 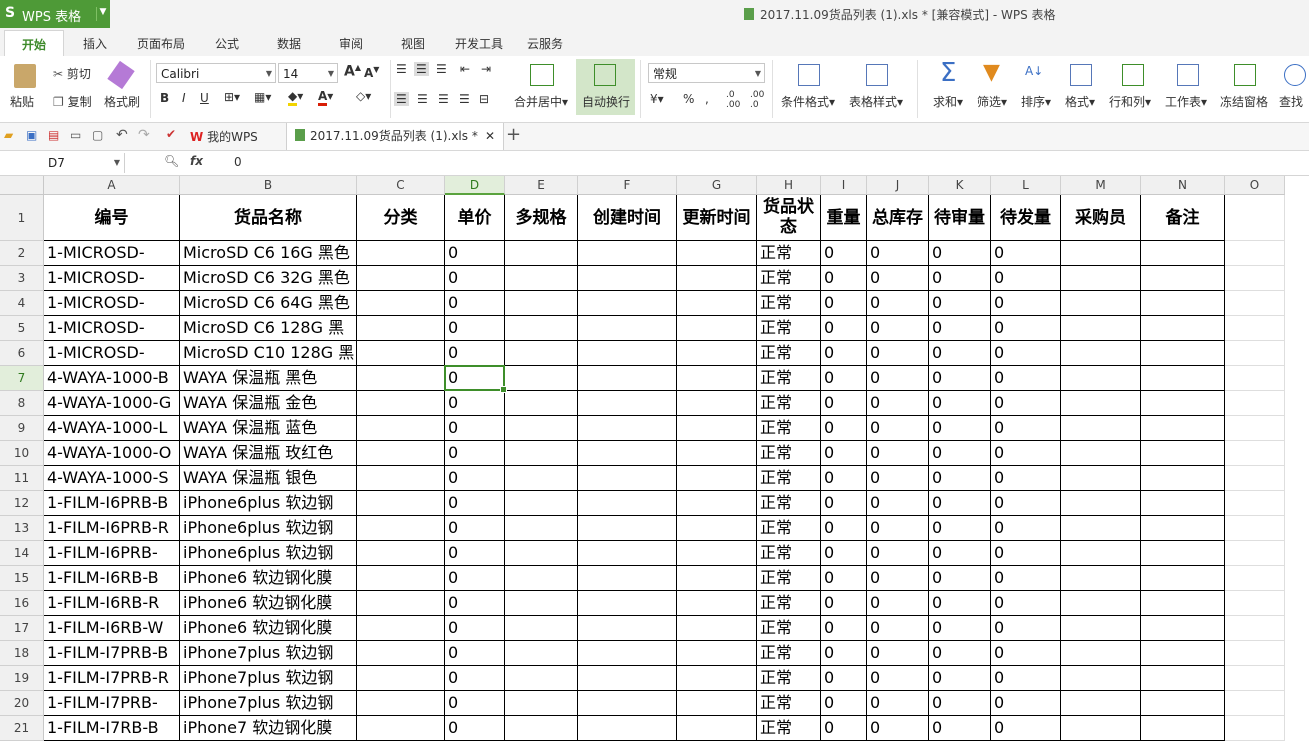 What do you see at coordinates (121, 75) in the screenshot?
I see `format-painter-icon` at bounding box center [121, 75].